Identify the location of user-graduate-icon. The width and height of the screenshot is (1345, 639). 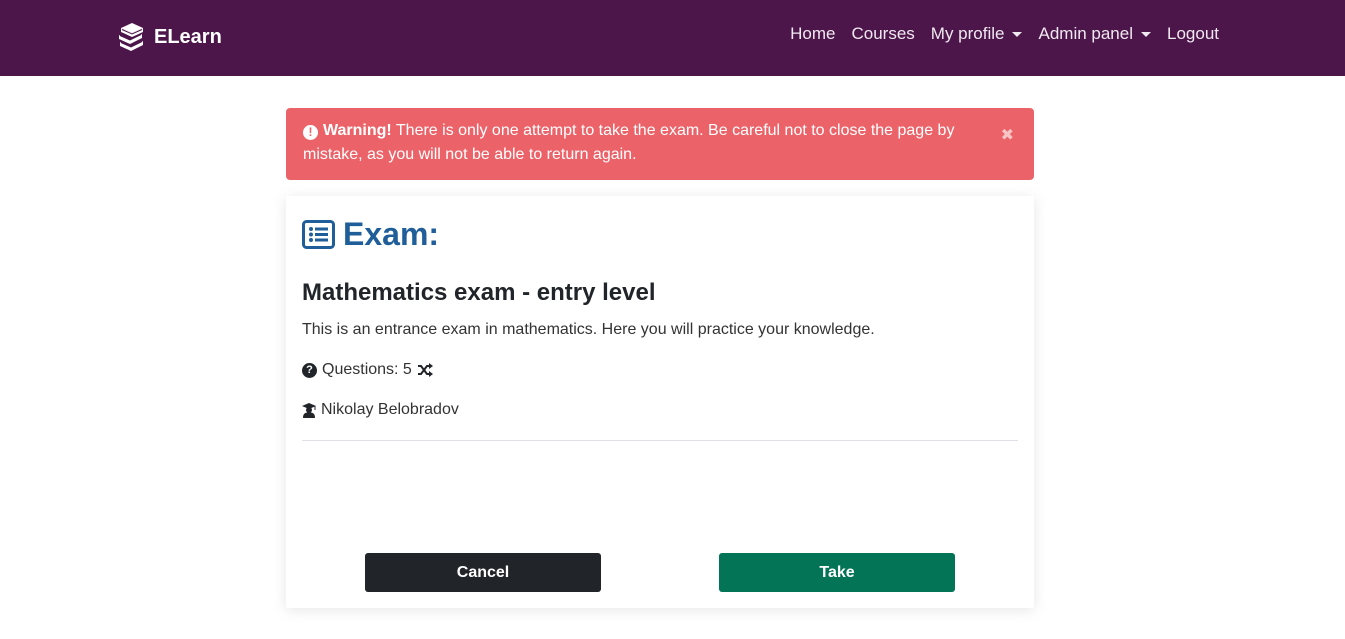
(309, 410).